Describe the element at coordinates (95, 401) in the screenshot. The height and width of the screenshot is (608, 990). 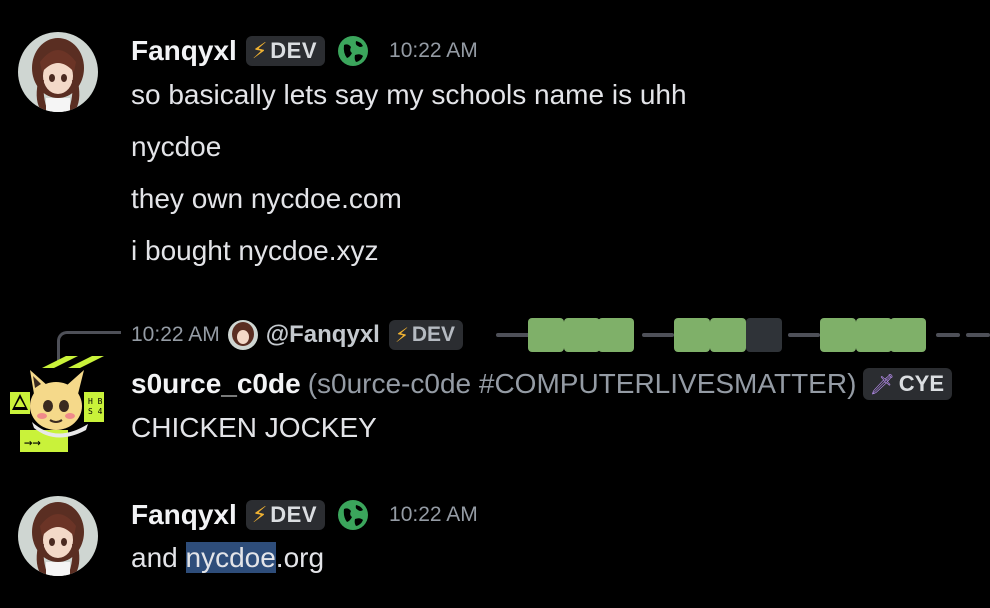
I see `svg-text: H B` at that location.